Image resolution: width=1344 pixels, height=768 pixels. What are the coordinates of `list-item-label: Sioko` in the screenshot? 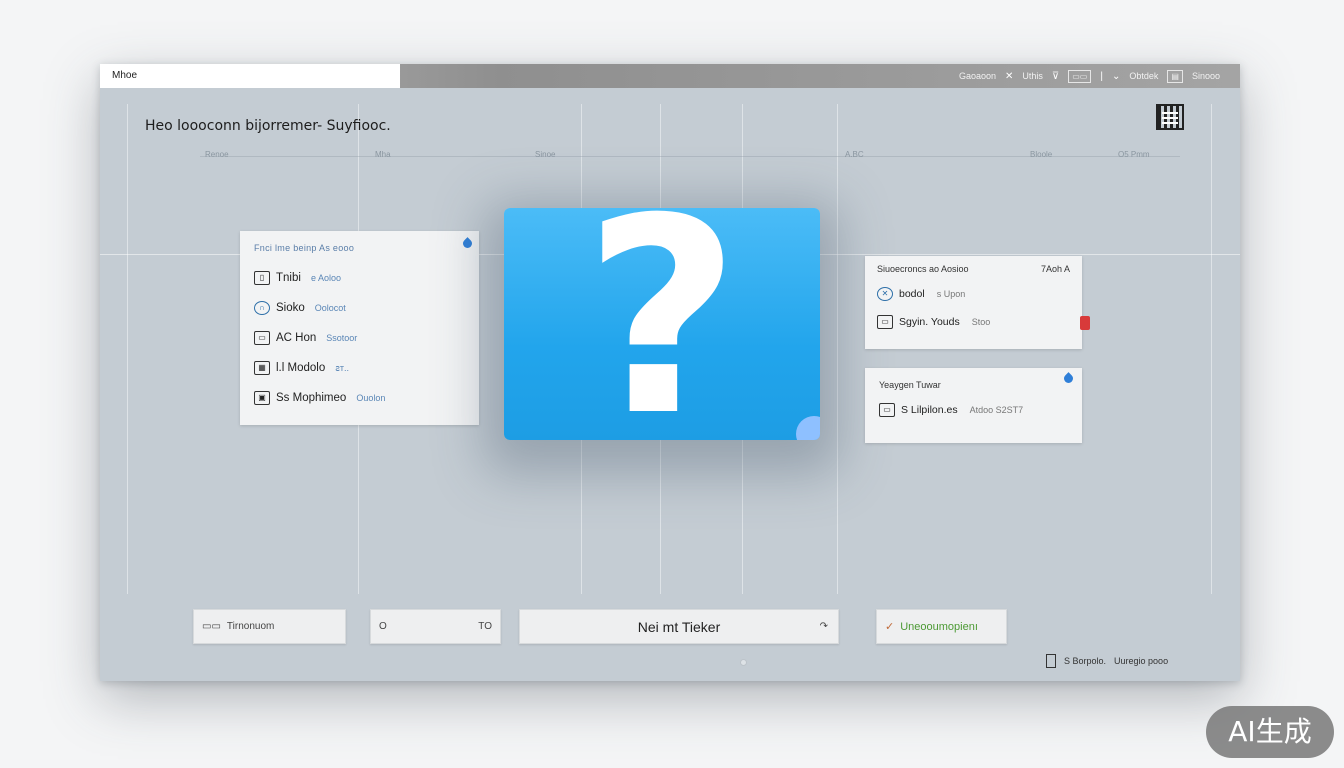 It's located at (290, 308).